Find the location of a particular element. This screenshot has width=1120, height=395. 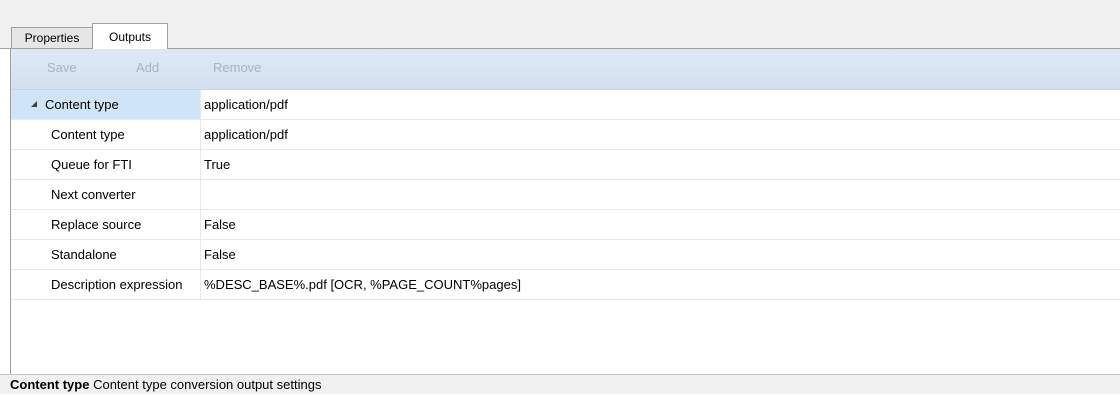

tab-properties: Properties is located at coordinates (52, 37).